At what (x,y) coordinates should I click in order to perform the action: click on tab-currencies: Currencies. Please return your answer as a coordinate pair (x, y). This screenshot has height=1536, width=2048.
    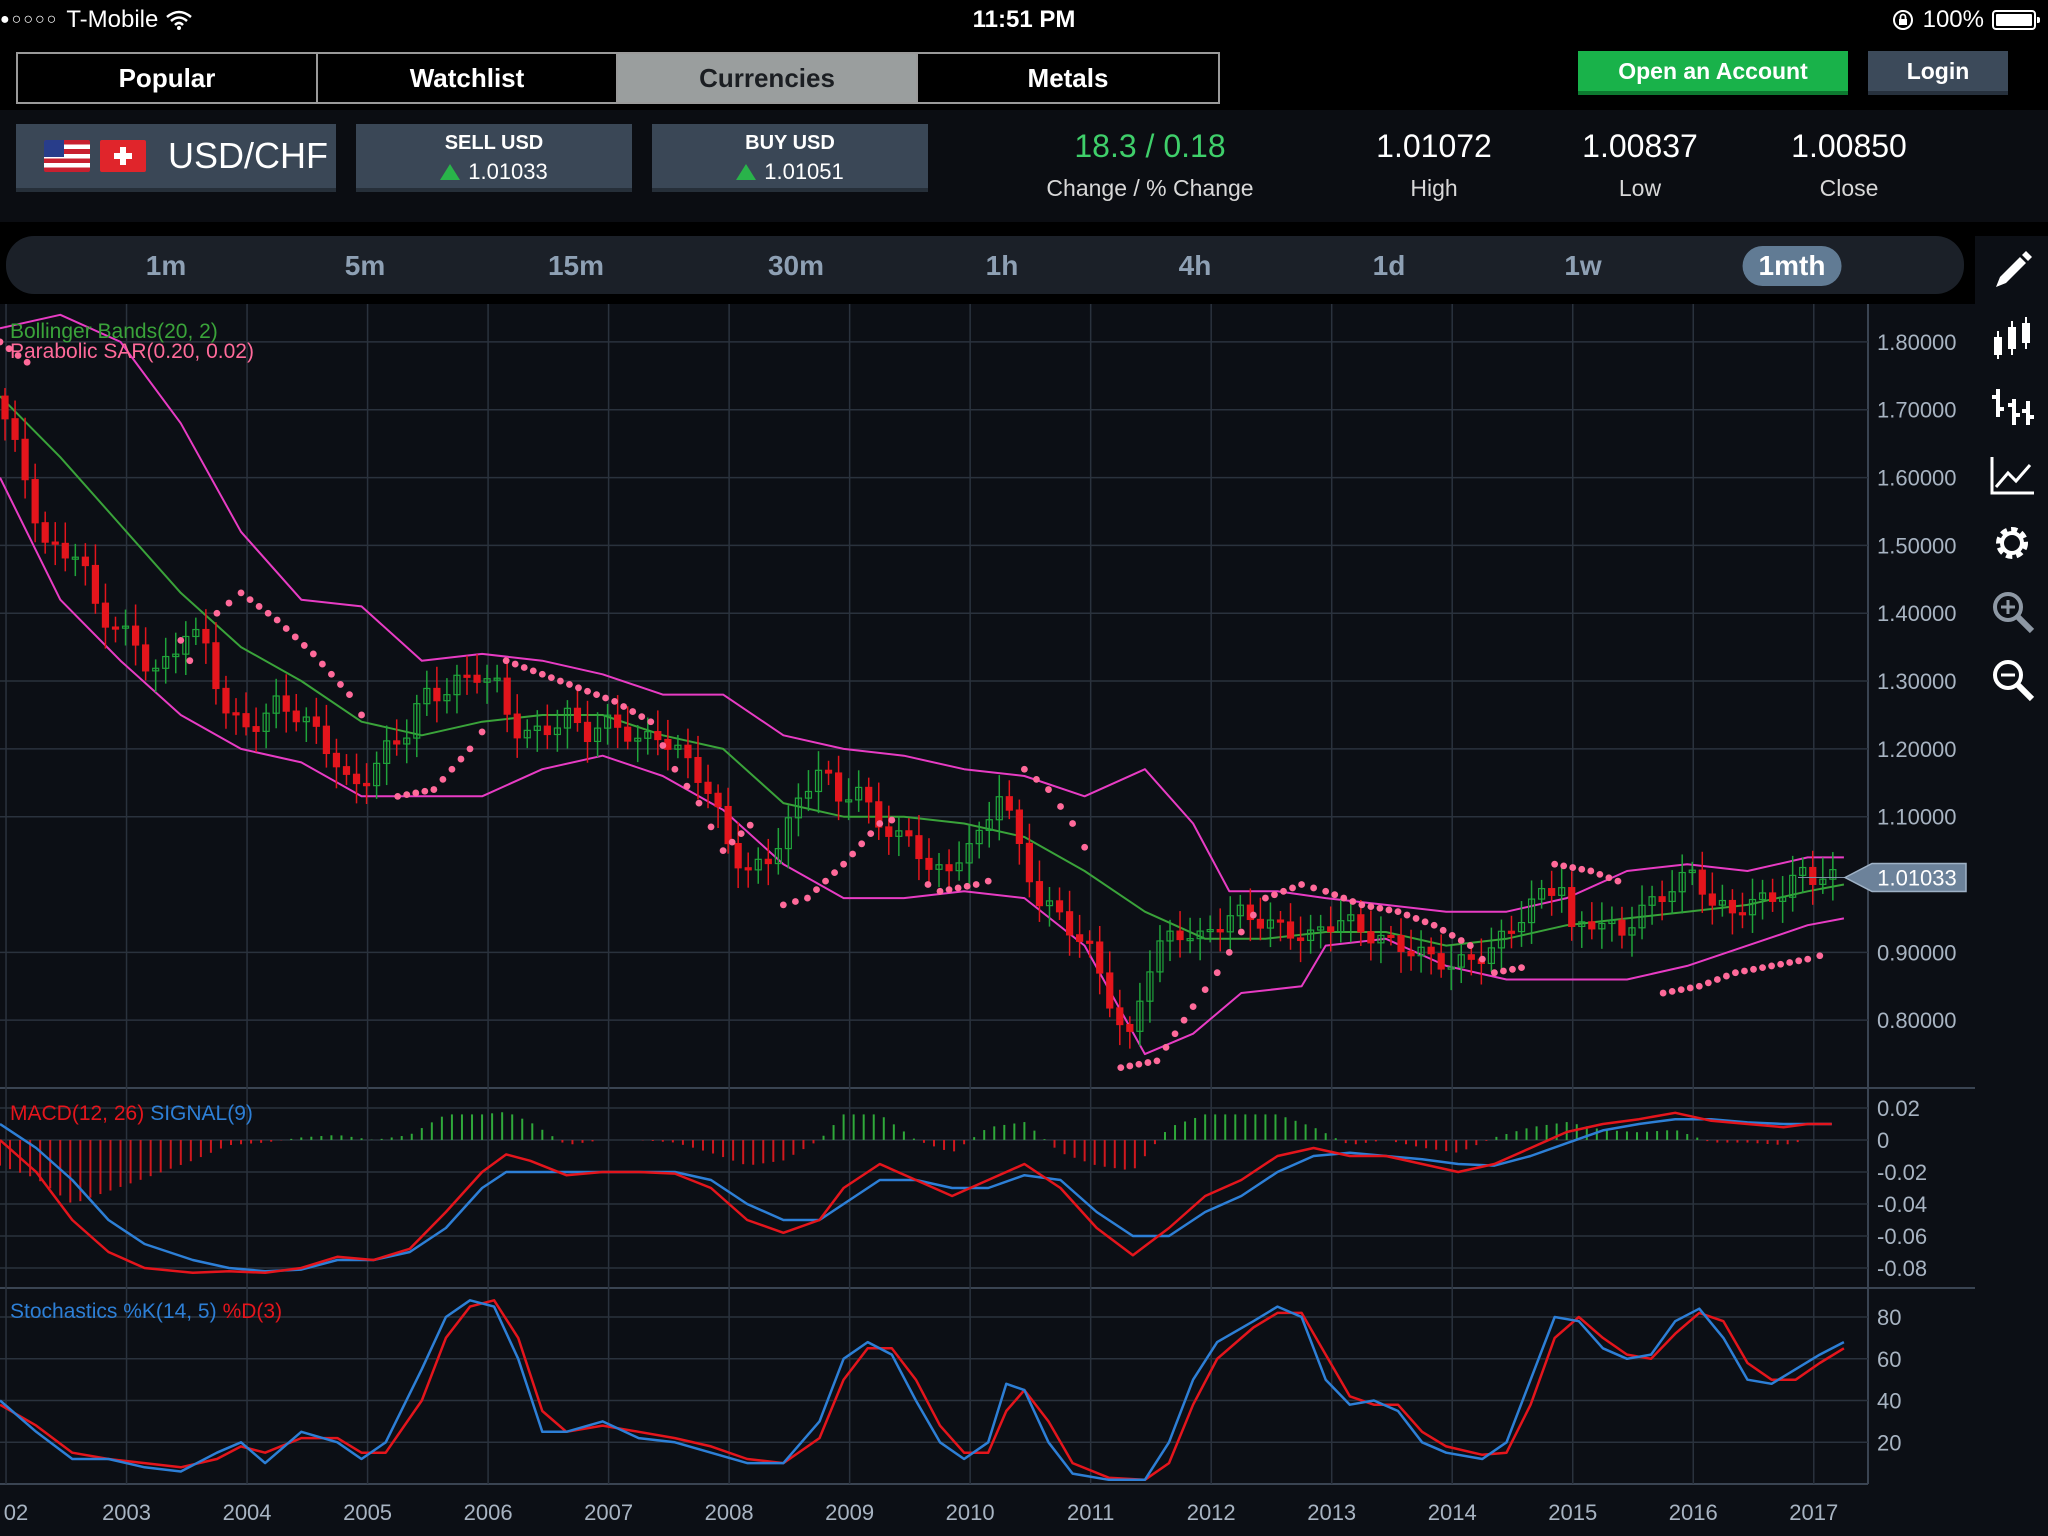
    Looking at the image, I should click on (768, 78).